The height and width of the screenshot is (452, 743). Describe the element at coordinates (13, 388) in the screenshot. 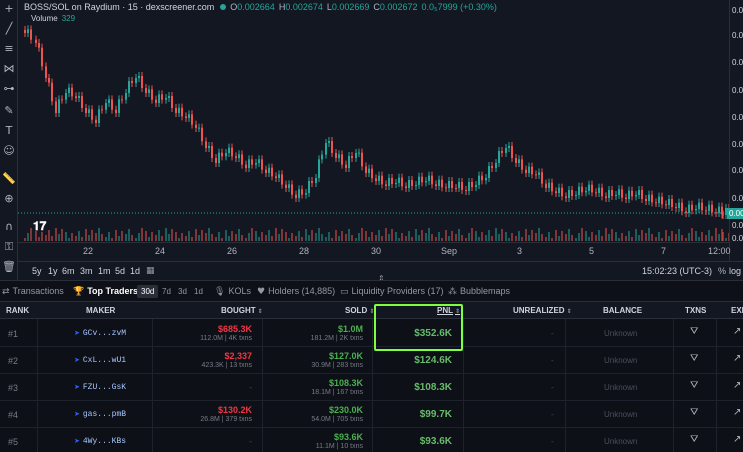

I see `rank-cell: #3` at that location.